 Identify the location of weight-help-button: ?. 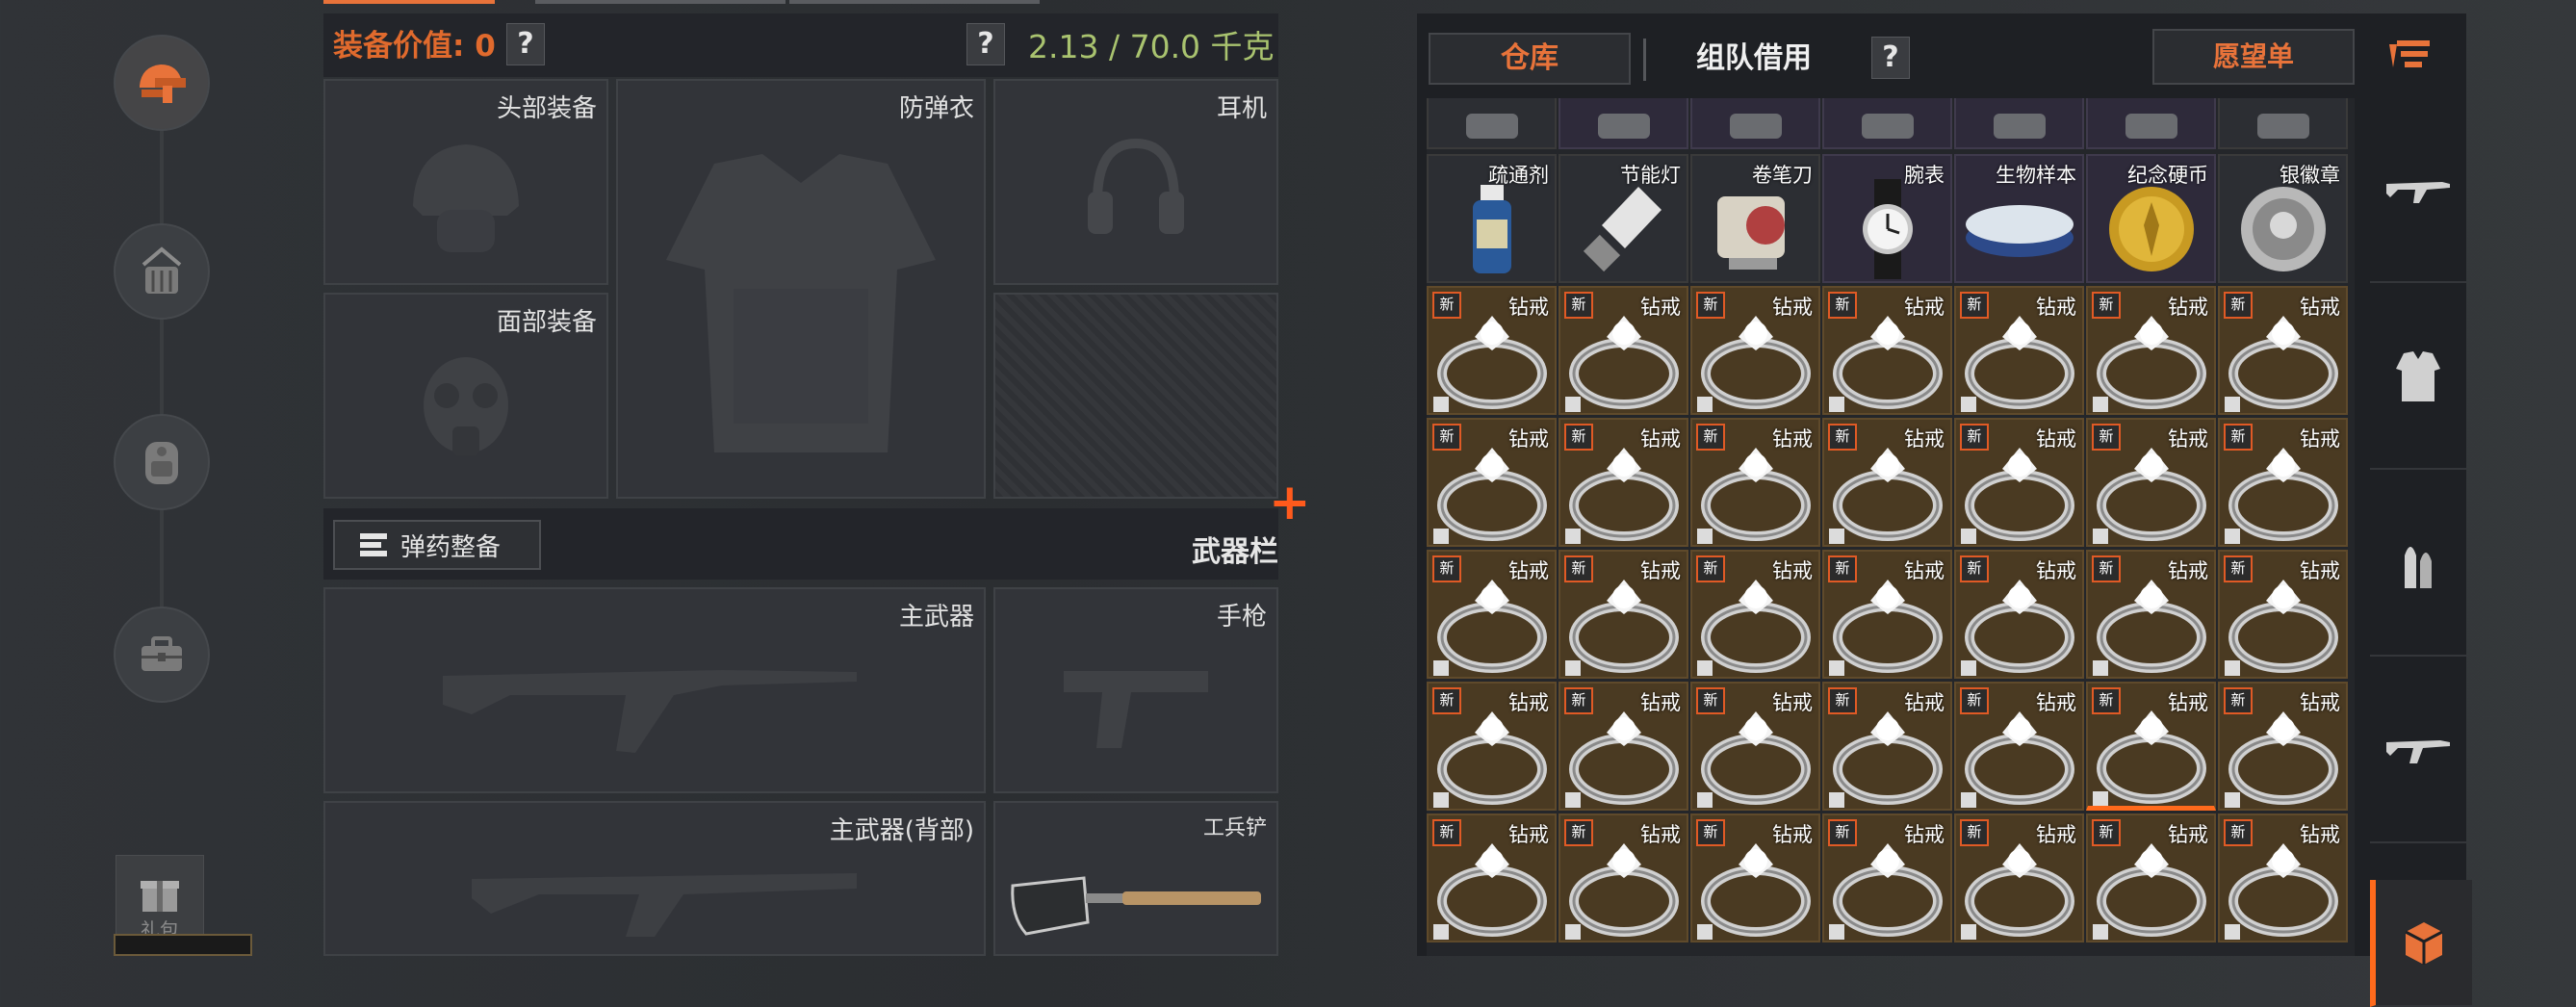
(986, 44).